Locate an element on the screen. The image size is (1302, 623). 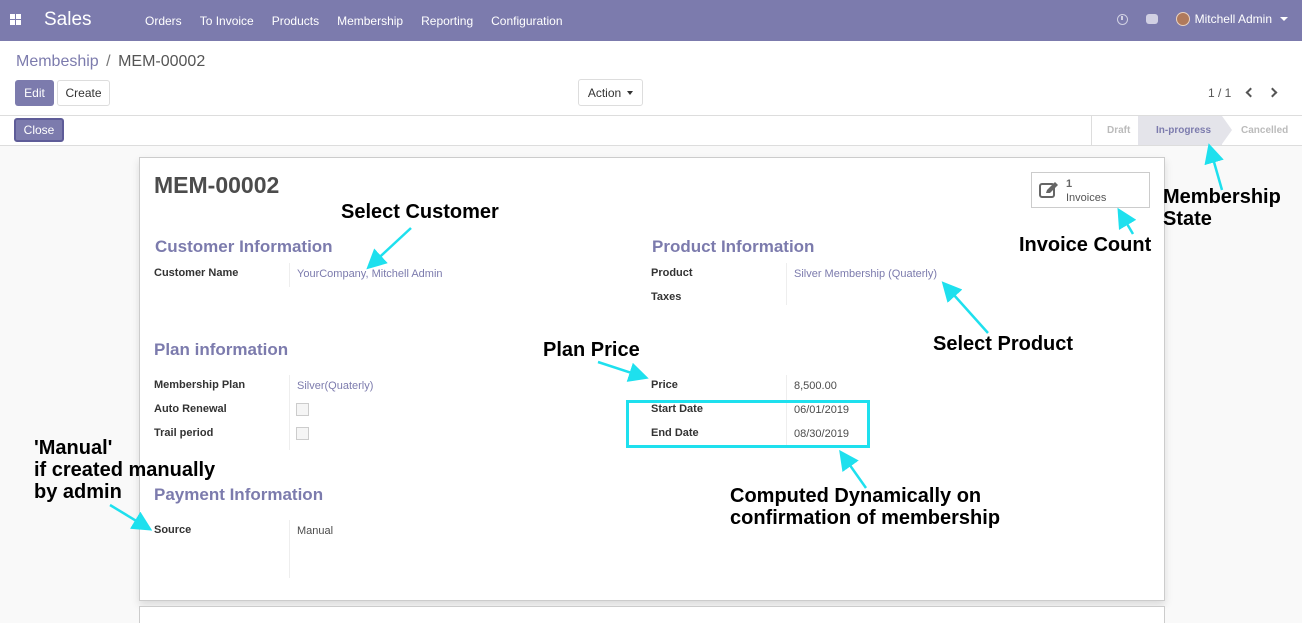
arrow-to-source is located at coordinates (131, 517).